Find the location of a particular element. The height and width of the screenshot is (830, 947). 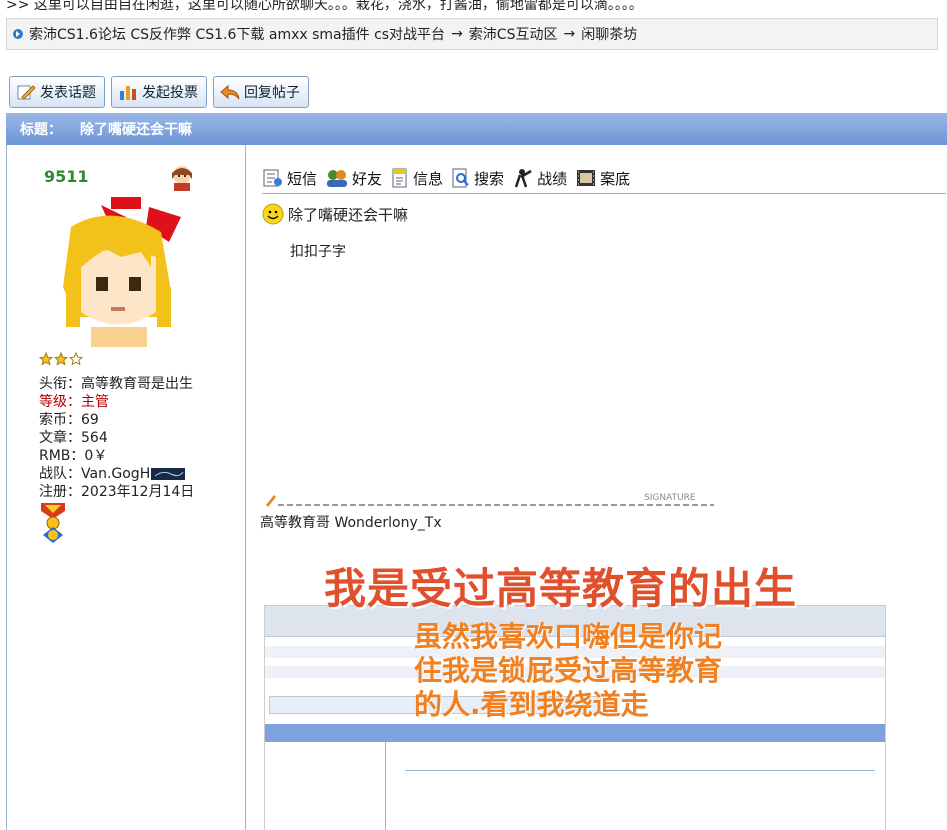

signature-mark: SIGNATURE is located at coordinates (670, 498).